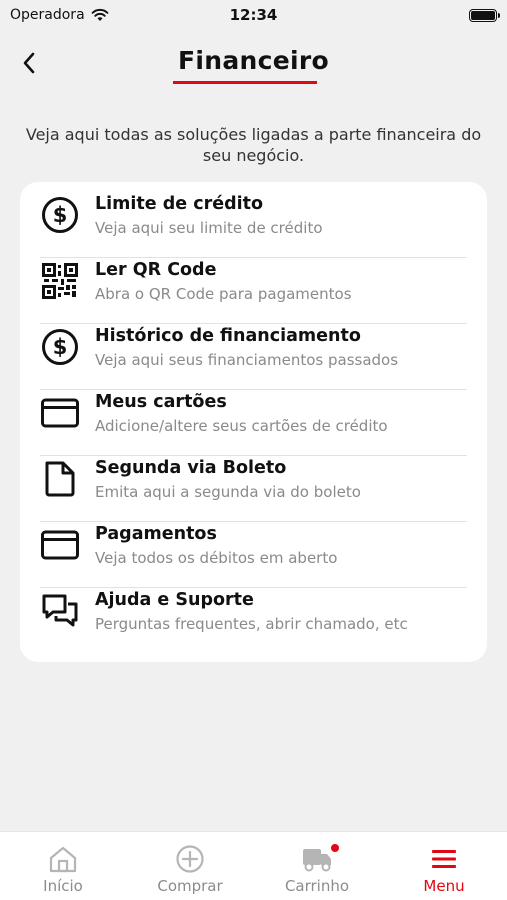 The image size is (507, 900). What do you see at coordinates (223, 293) in the screenshot?
I see `menu-item-subtitle: Abra o QR Code para pagamentos` at bounding box center [223, 293].